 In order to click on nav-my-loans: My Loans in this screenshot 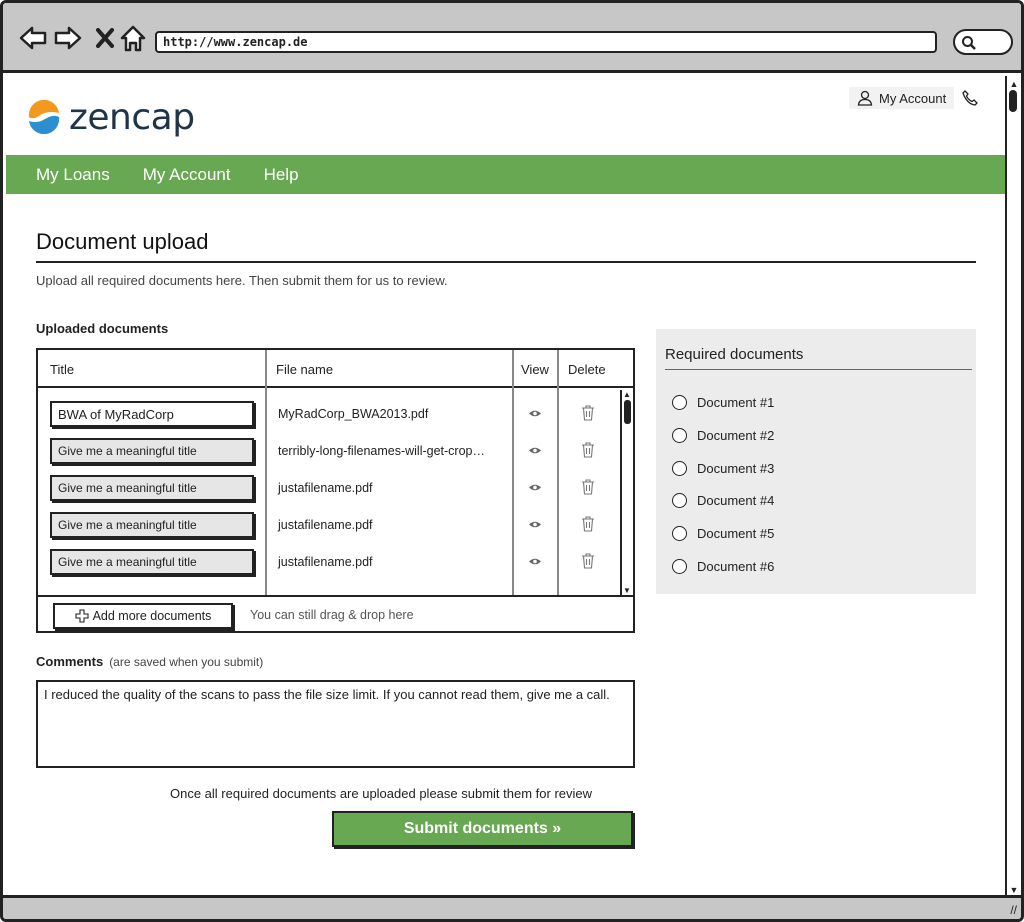, I will do `click(73, 175)`.